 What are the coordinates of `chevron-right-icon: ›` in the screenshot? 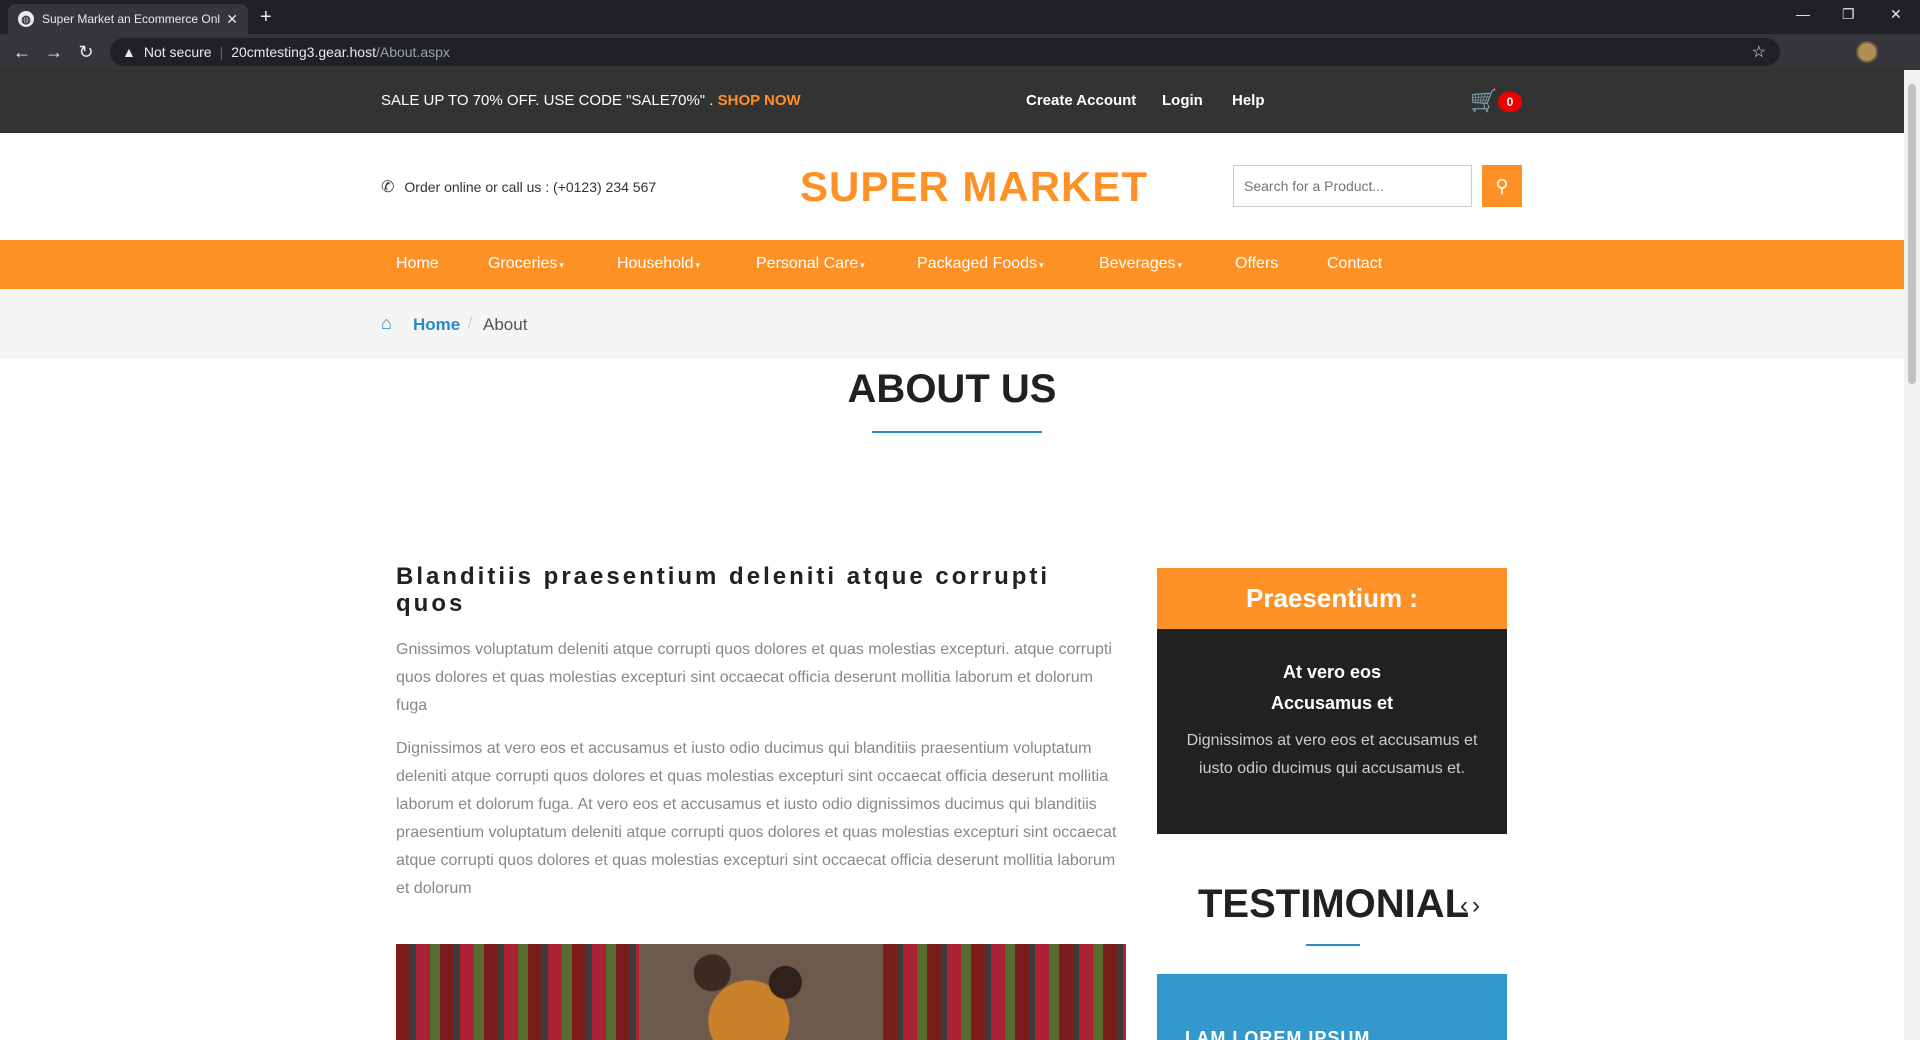 It's located at (1478, 905).